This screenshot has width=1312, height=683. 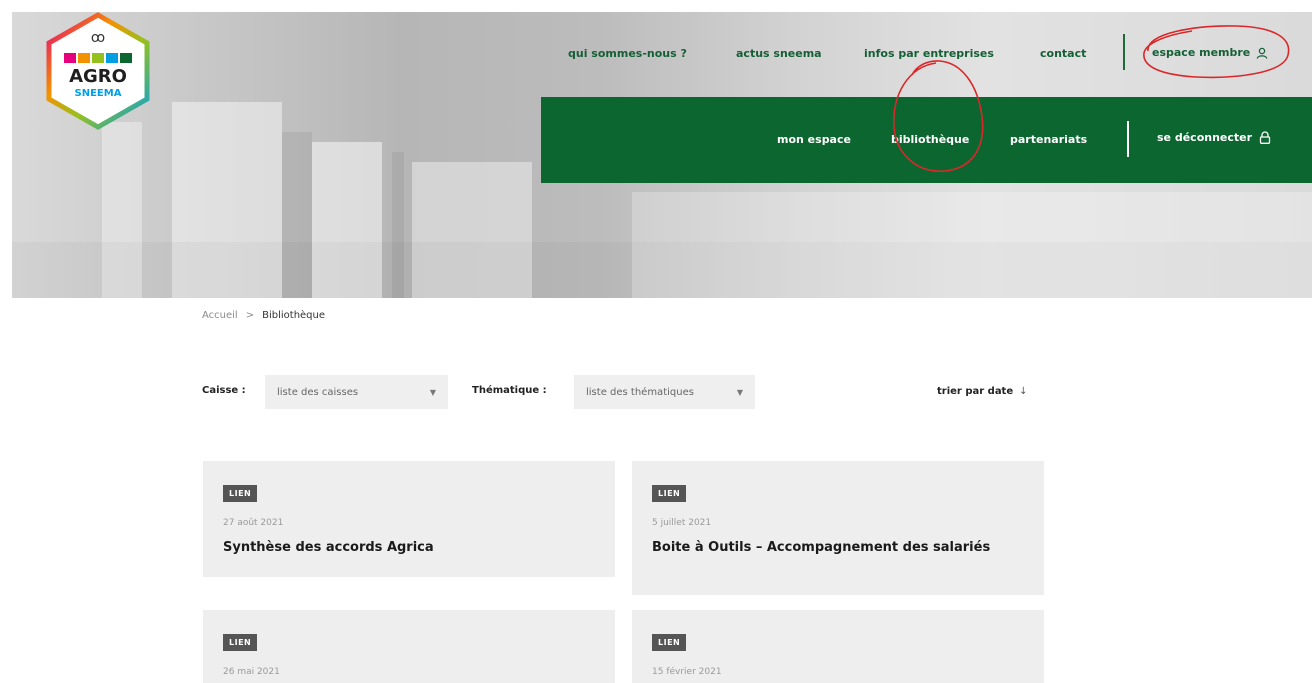 I want to click on nav-library: bibliothèque, so click(x=930, y=139).